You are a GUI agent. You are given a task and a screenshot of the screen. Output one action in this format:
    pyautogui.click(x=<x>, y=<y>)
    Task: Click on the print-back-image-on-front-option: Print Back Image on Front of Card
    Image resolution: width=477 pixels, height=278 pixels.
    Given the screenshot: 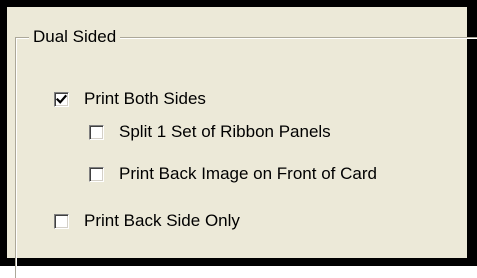 What is the action you would take?
    pyautogui.click(x=233, y=174)
    